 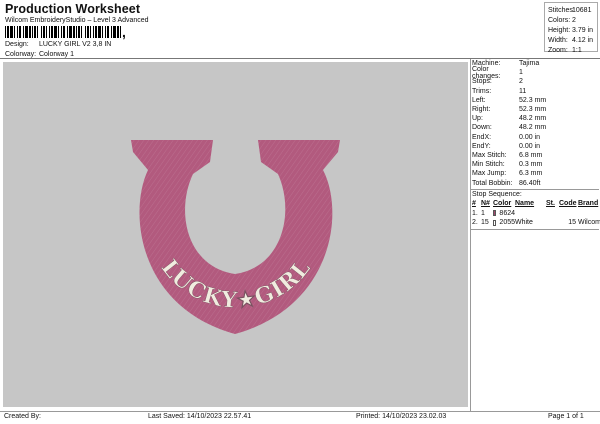 I want to click on thread-color-code: 8624, so click(x=507, y=213).